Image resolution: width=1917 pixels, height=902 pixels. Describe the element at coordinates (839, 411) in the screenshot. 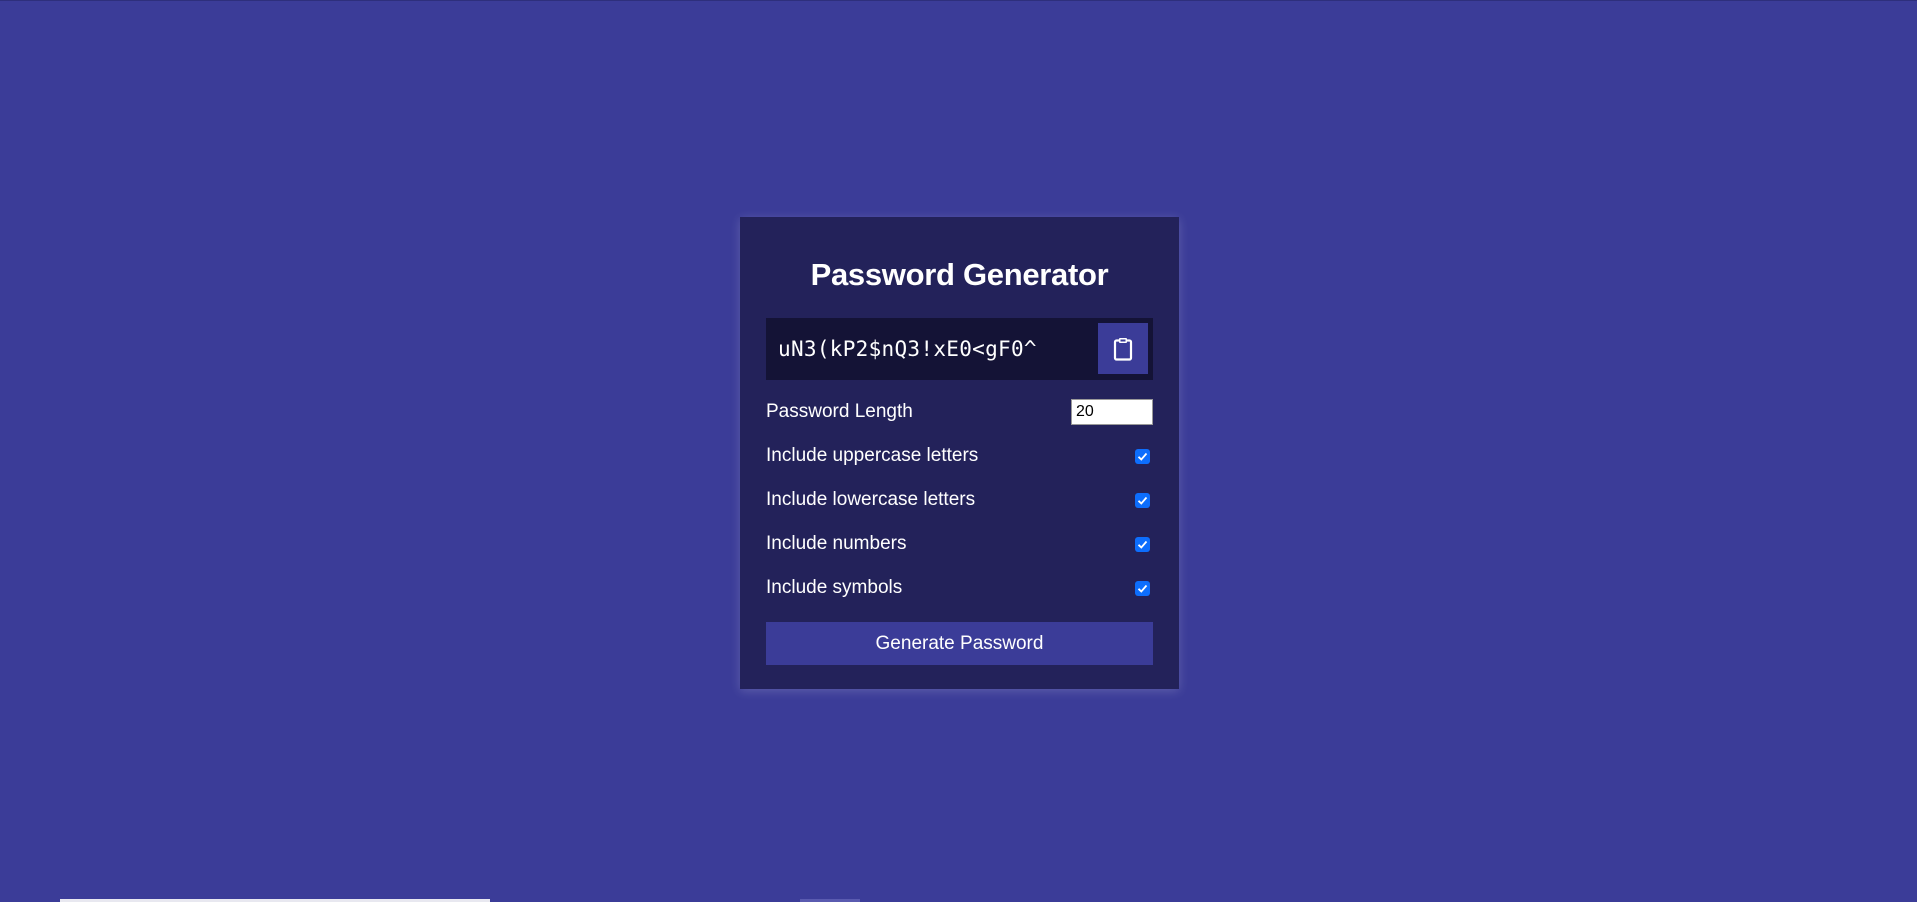

I see `length-label: Password Length` at that location.